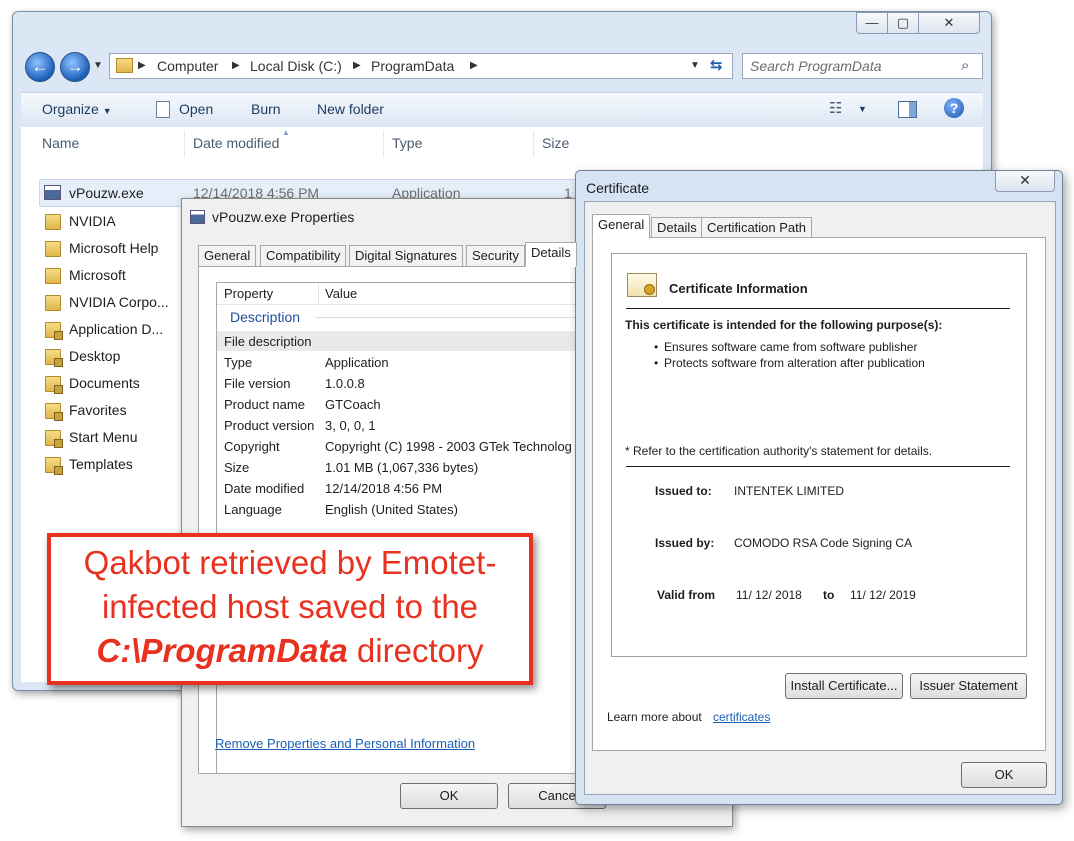  Describe the element at coordinates (965, 65) in the screenshot. I see `search-icon: ⌕` at that location.